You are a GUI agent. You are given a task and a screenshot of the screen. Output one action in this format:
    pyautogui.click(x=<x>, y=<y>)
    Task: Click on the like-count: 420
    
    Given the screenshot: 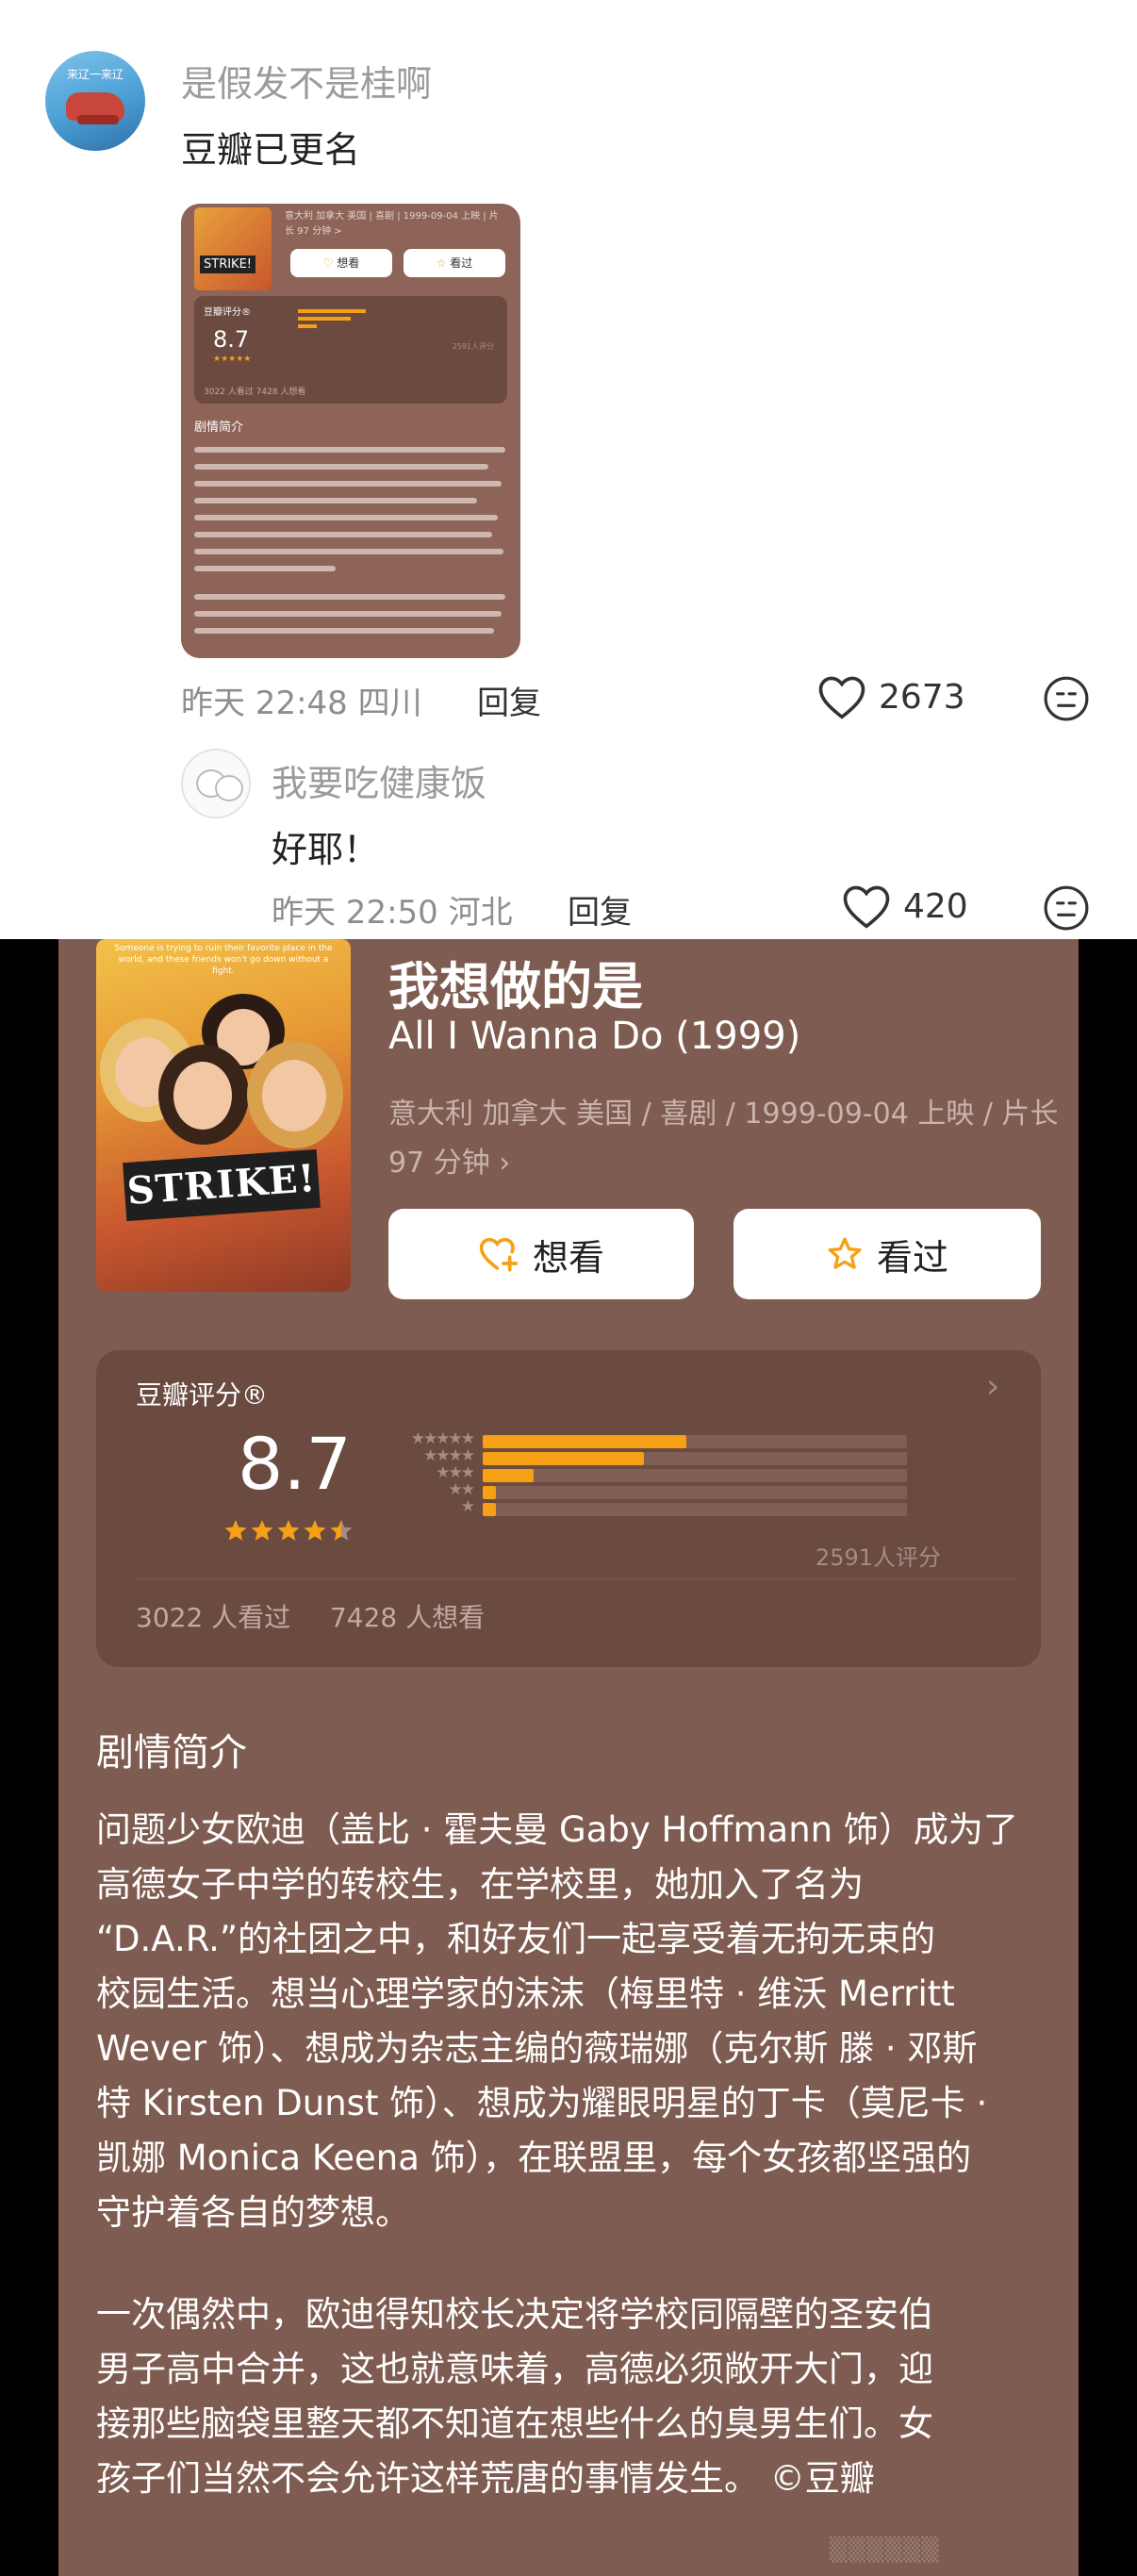 What is the action you would take?
    pyautogui.click(x=935, y=906)
    